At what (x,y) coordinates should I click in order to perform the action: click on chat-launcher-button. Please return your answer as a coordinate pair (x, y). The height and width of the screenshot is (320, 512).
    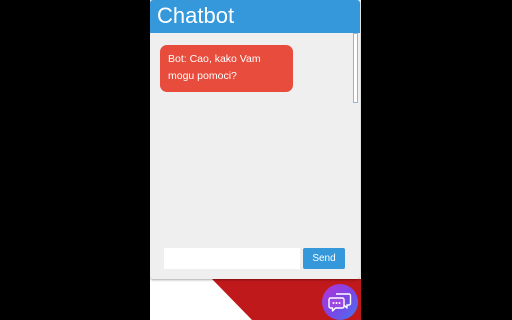
    Looking at the image, I should click on (340, 302).